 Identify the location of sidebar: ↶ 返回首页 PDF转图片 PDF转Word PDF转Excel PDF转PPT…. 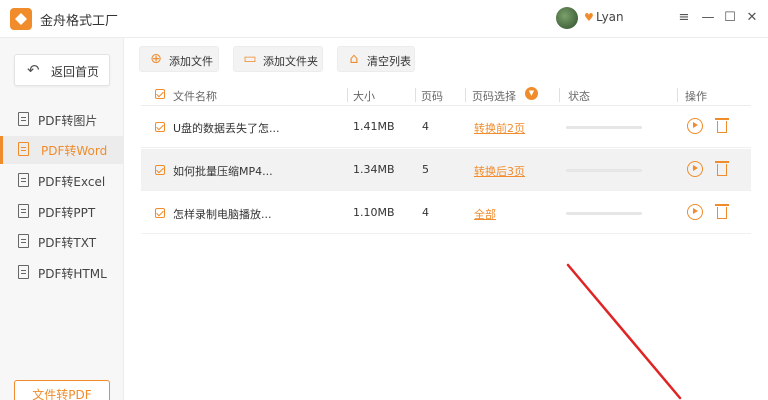
(62, 219).